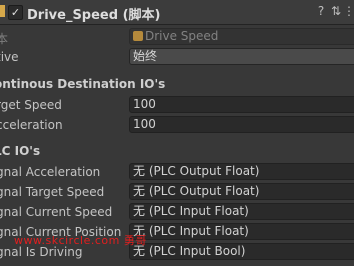  I want to click on signal-current-speed-label: gnal Current Speed, so click(56, 212).